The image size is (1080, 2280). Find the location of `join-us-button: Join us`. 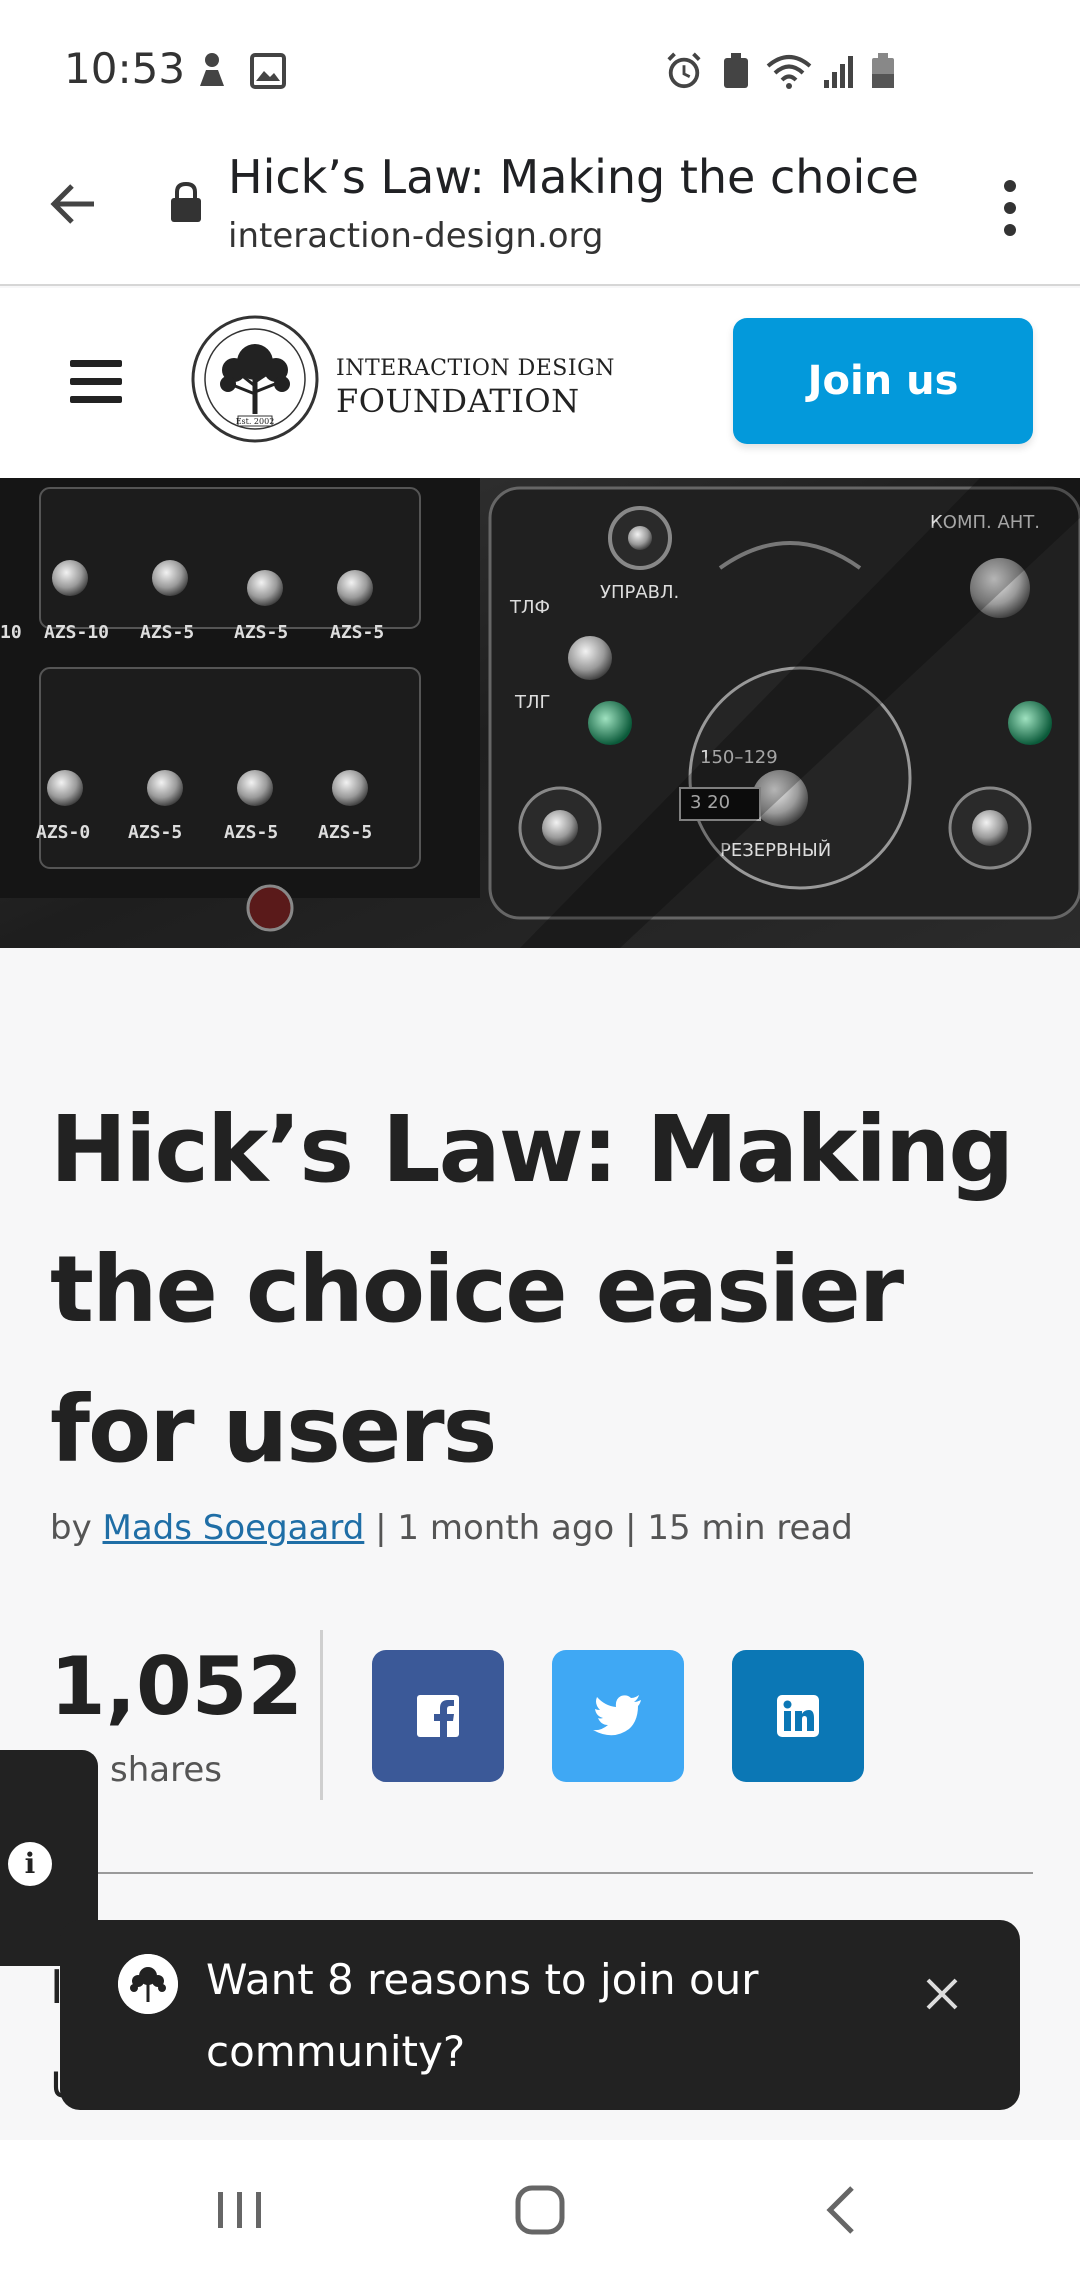

join-us-button: Join us is located at coordinates (883, 381).